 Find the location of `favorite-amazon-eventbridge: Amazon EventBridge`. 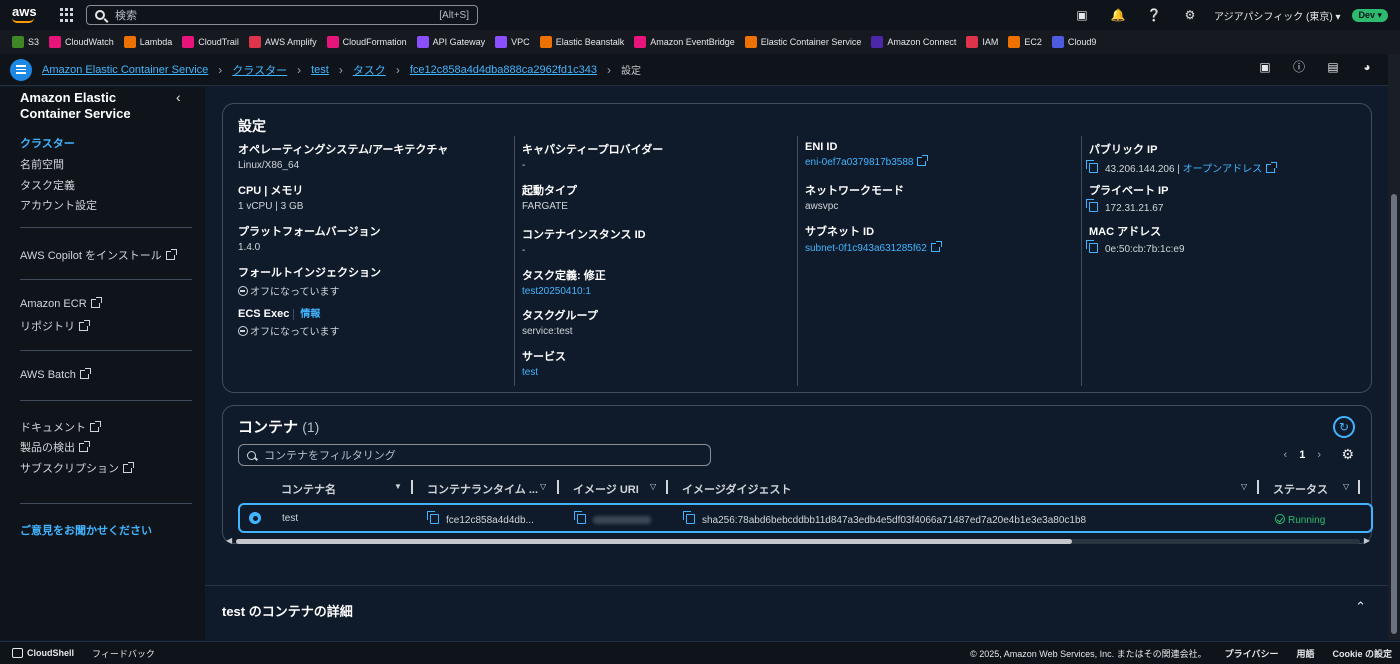

favorite-amazon-eventbridge: Amazon EventBridge is located at coordinates (684, 42).